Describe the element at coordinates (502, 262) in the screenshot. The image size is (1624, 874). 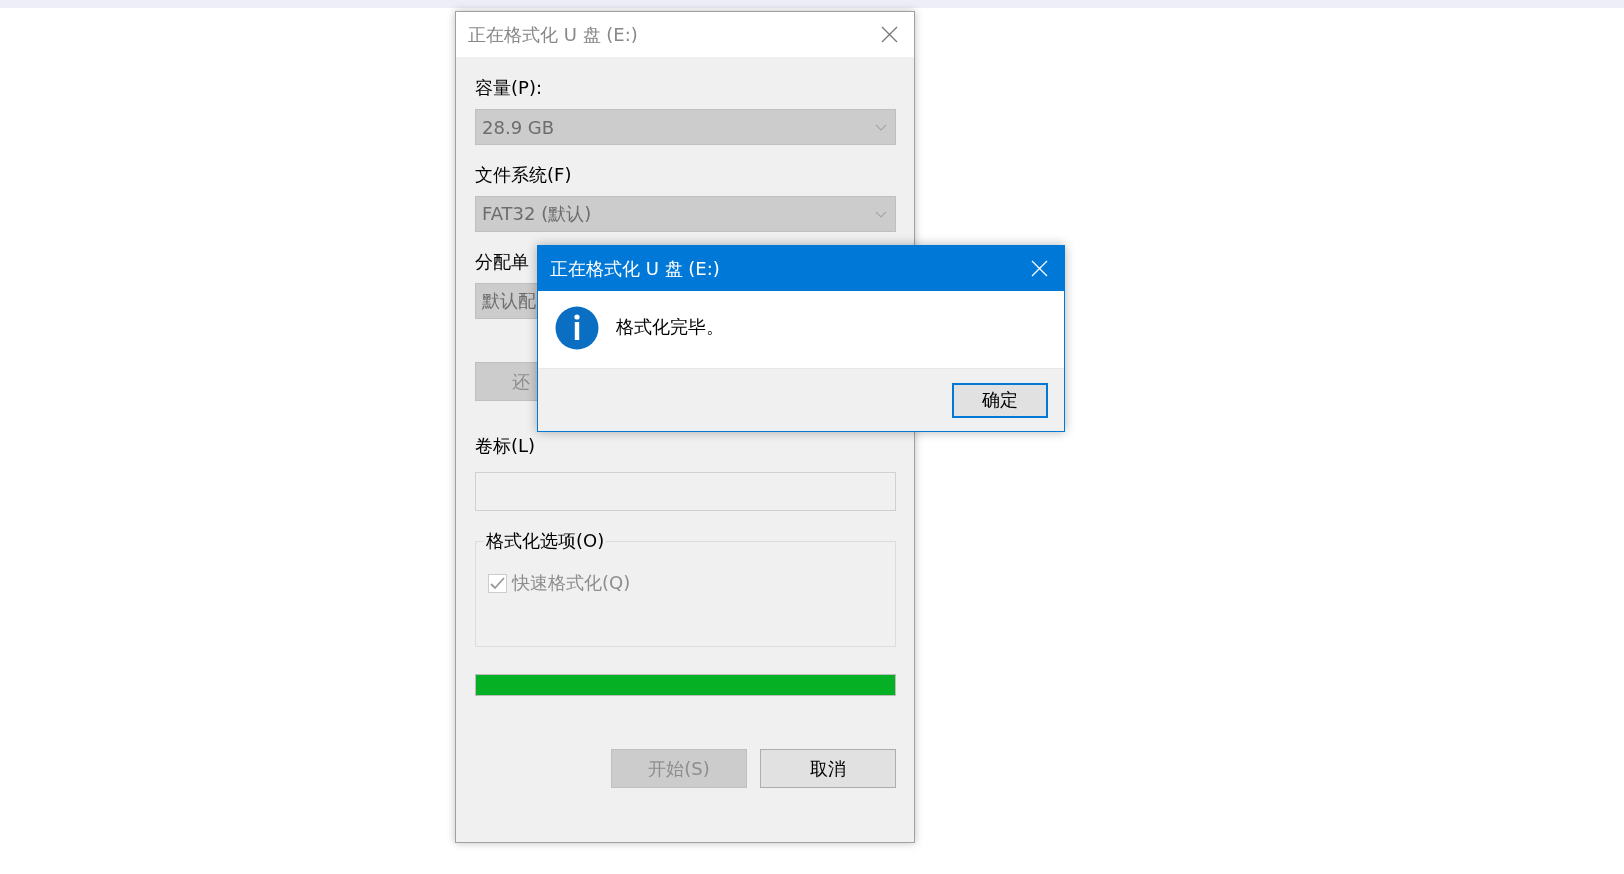
I see `field-label: 分配单` at that location.